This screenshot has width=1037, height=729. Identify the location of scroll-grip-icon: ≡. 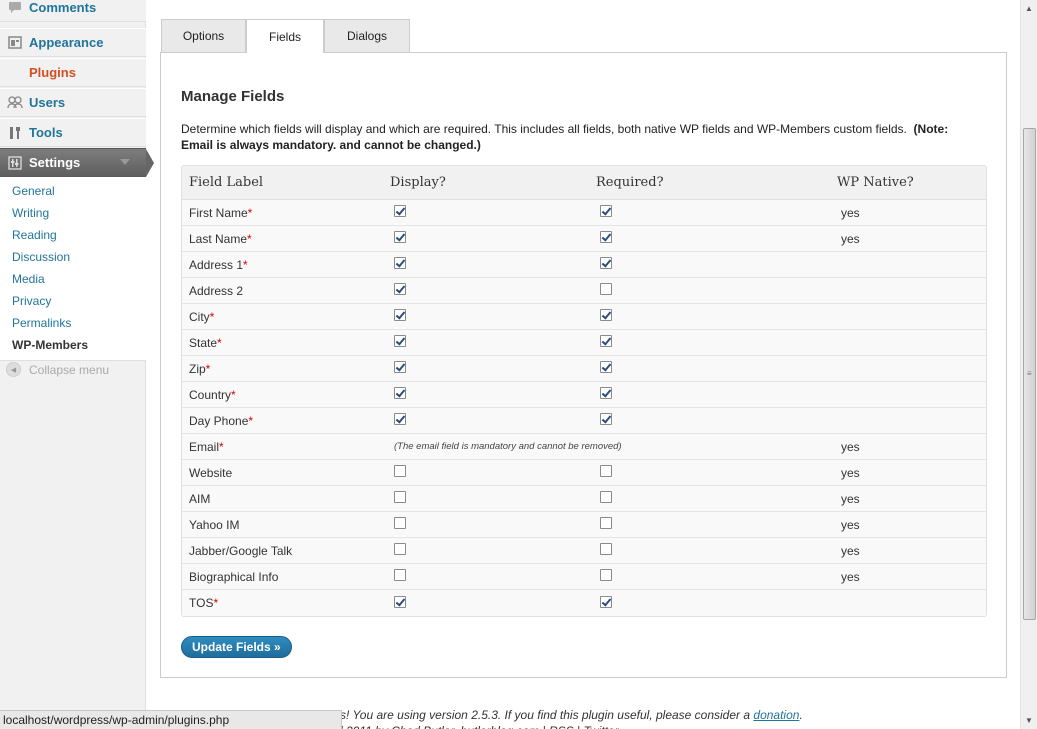
(1029, 373).